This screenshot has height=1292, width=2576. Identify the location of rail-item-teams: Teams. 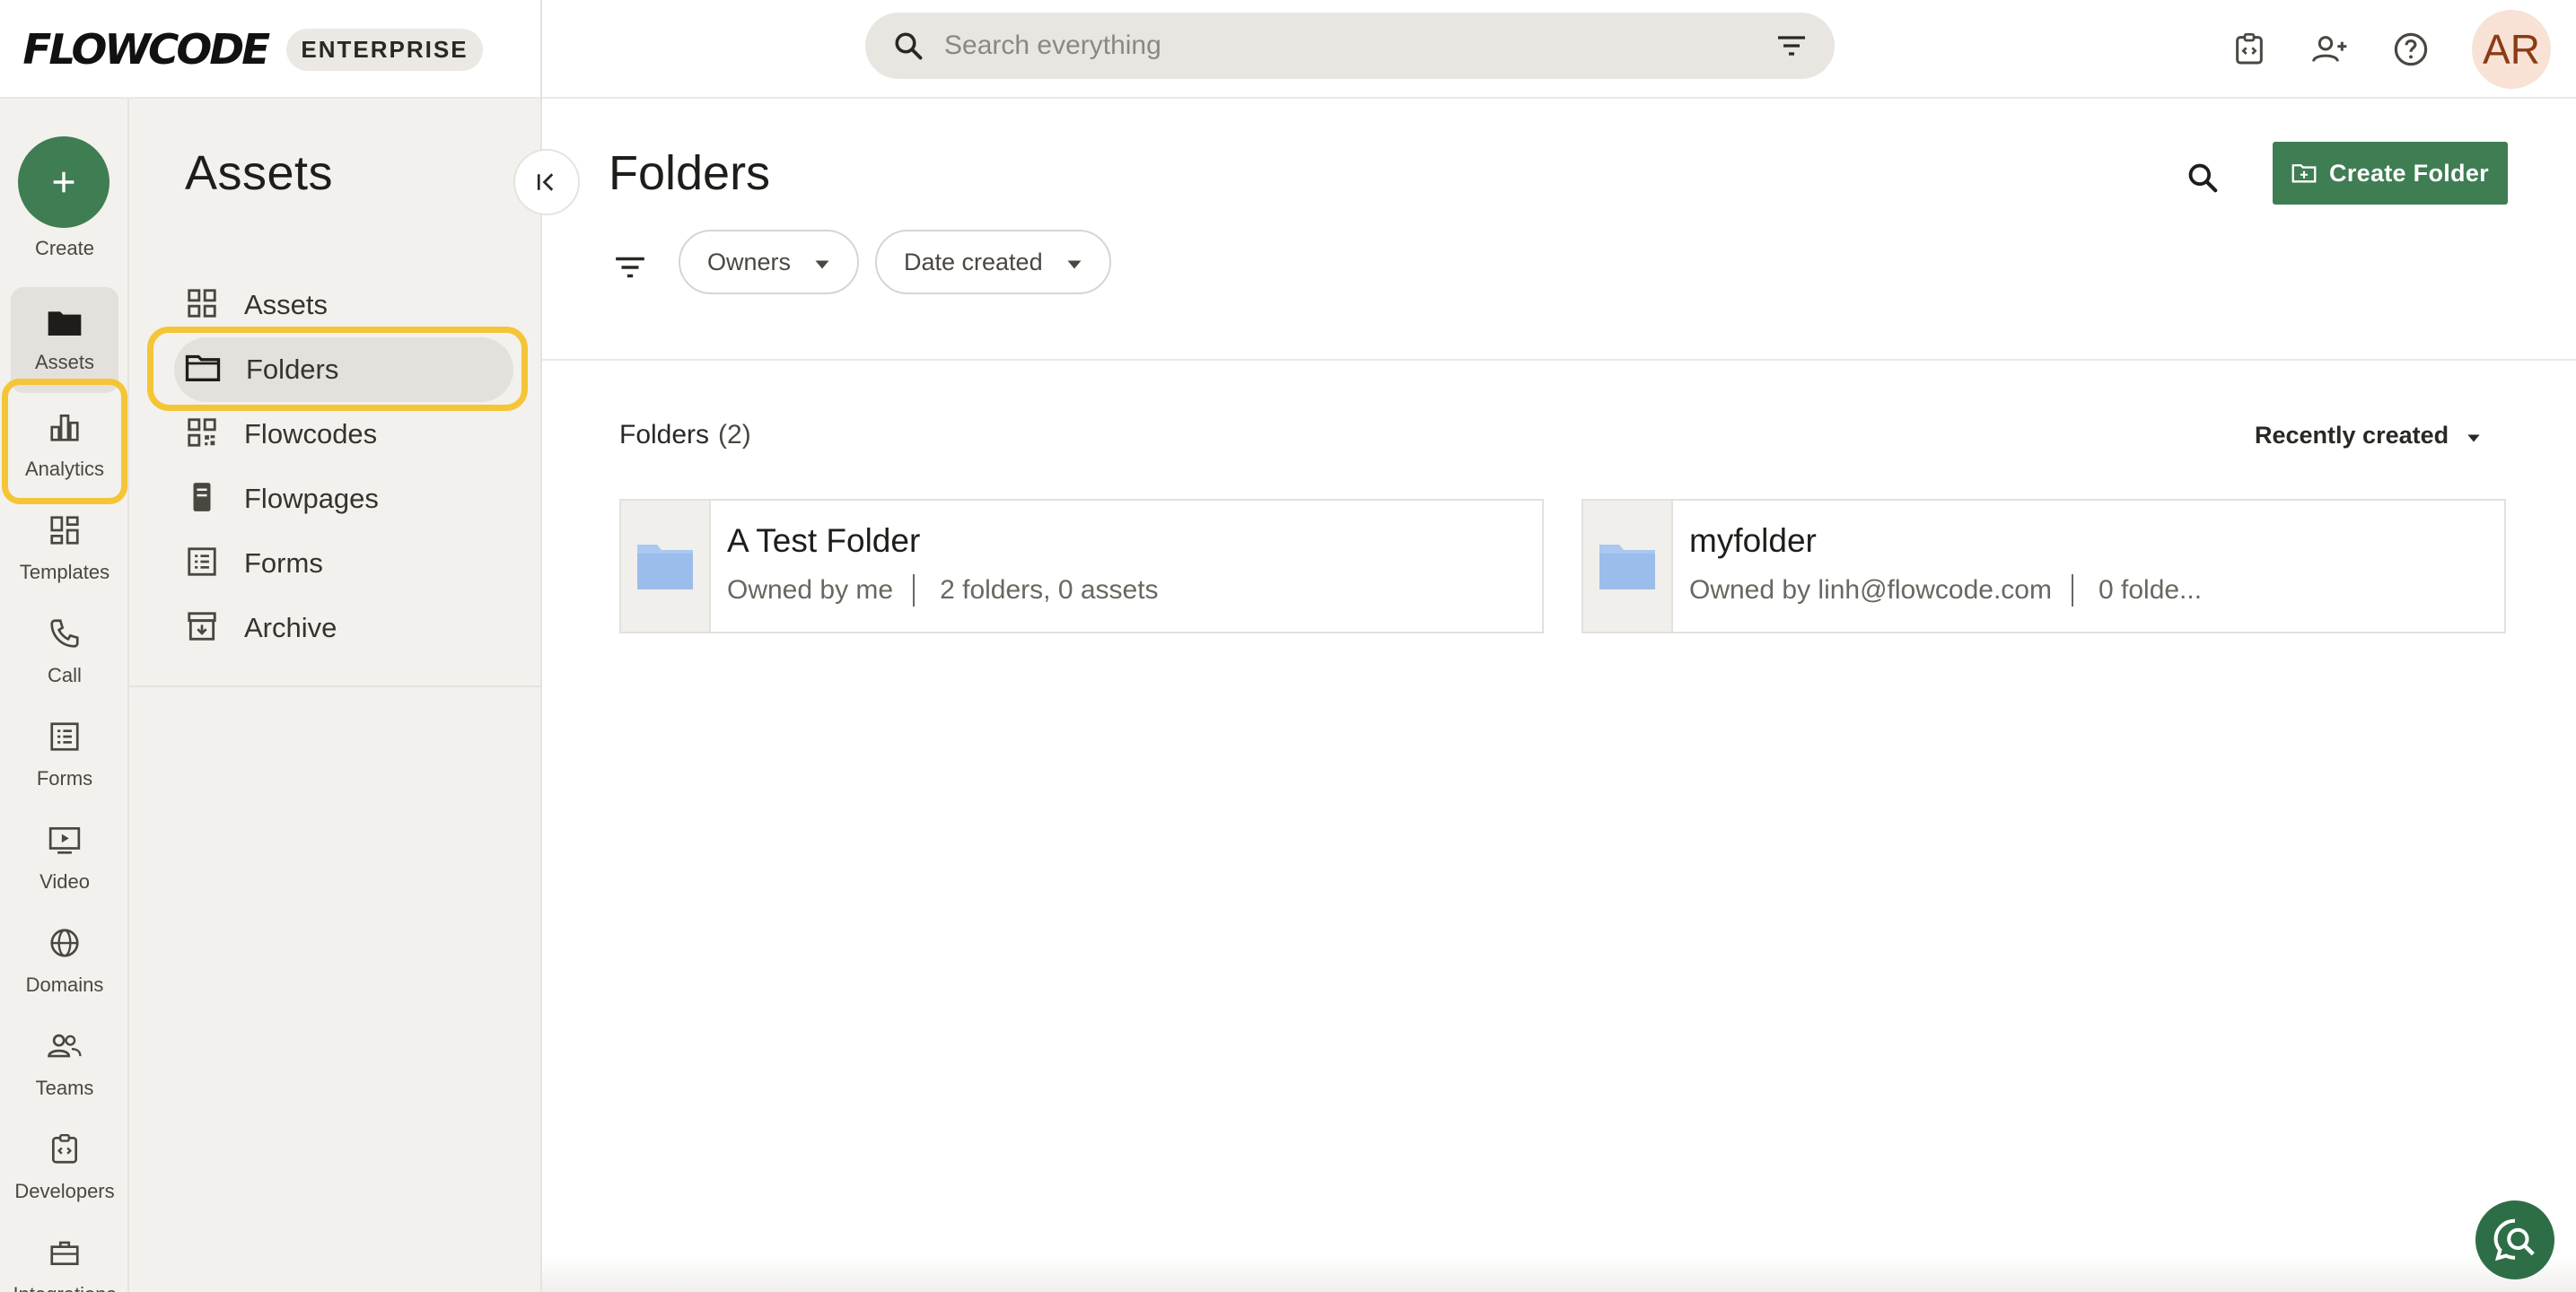
(64, 1064).